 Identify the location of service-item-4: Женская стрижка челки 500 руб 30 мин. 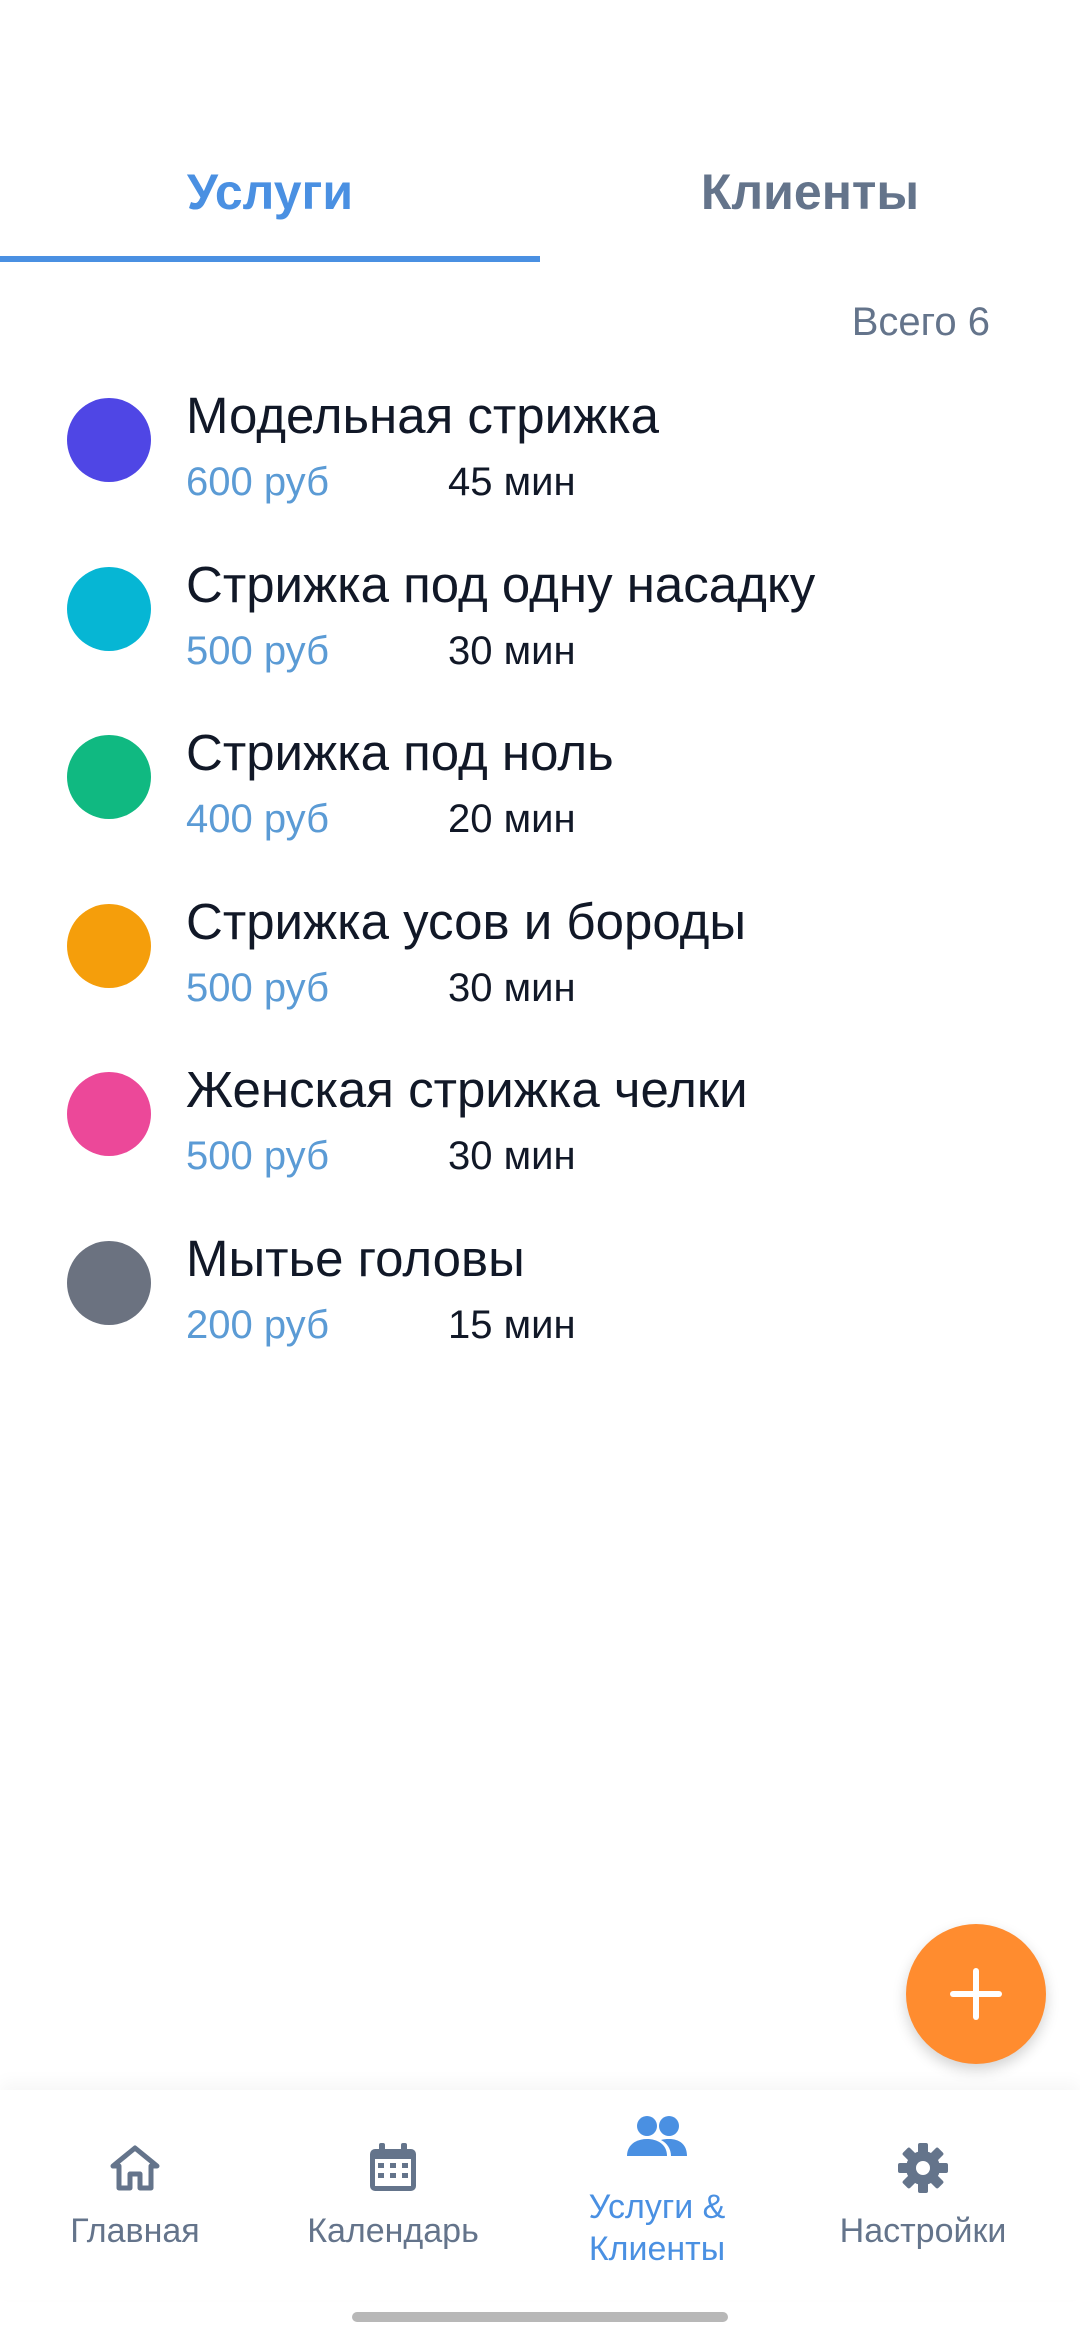
(540, 1130).